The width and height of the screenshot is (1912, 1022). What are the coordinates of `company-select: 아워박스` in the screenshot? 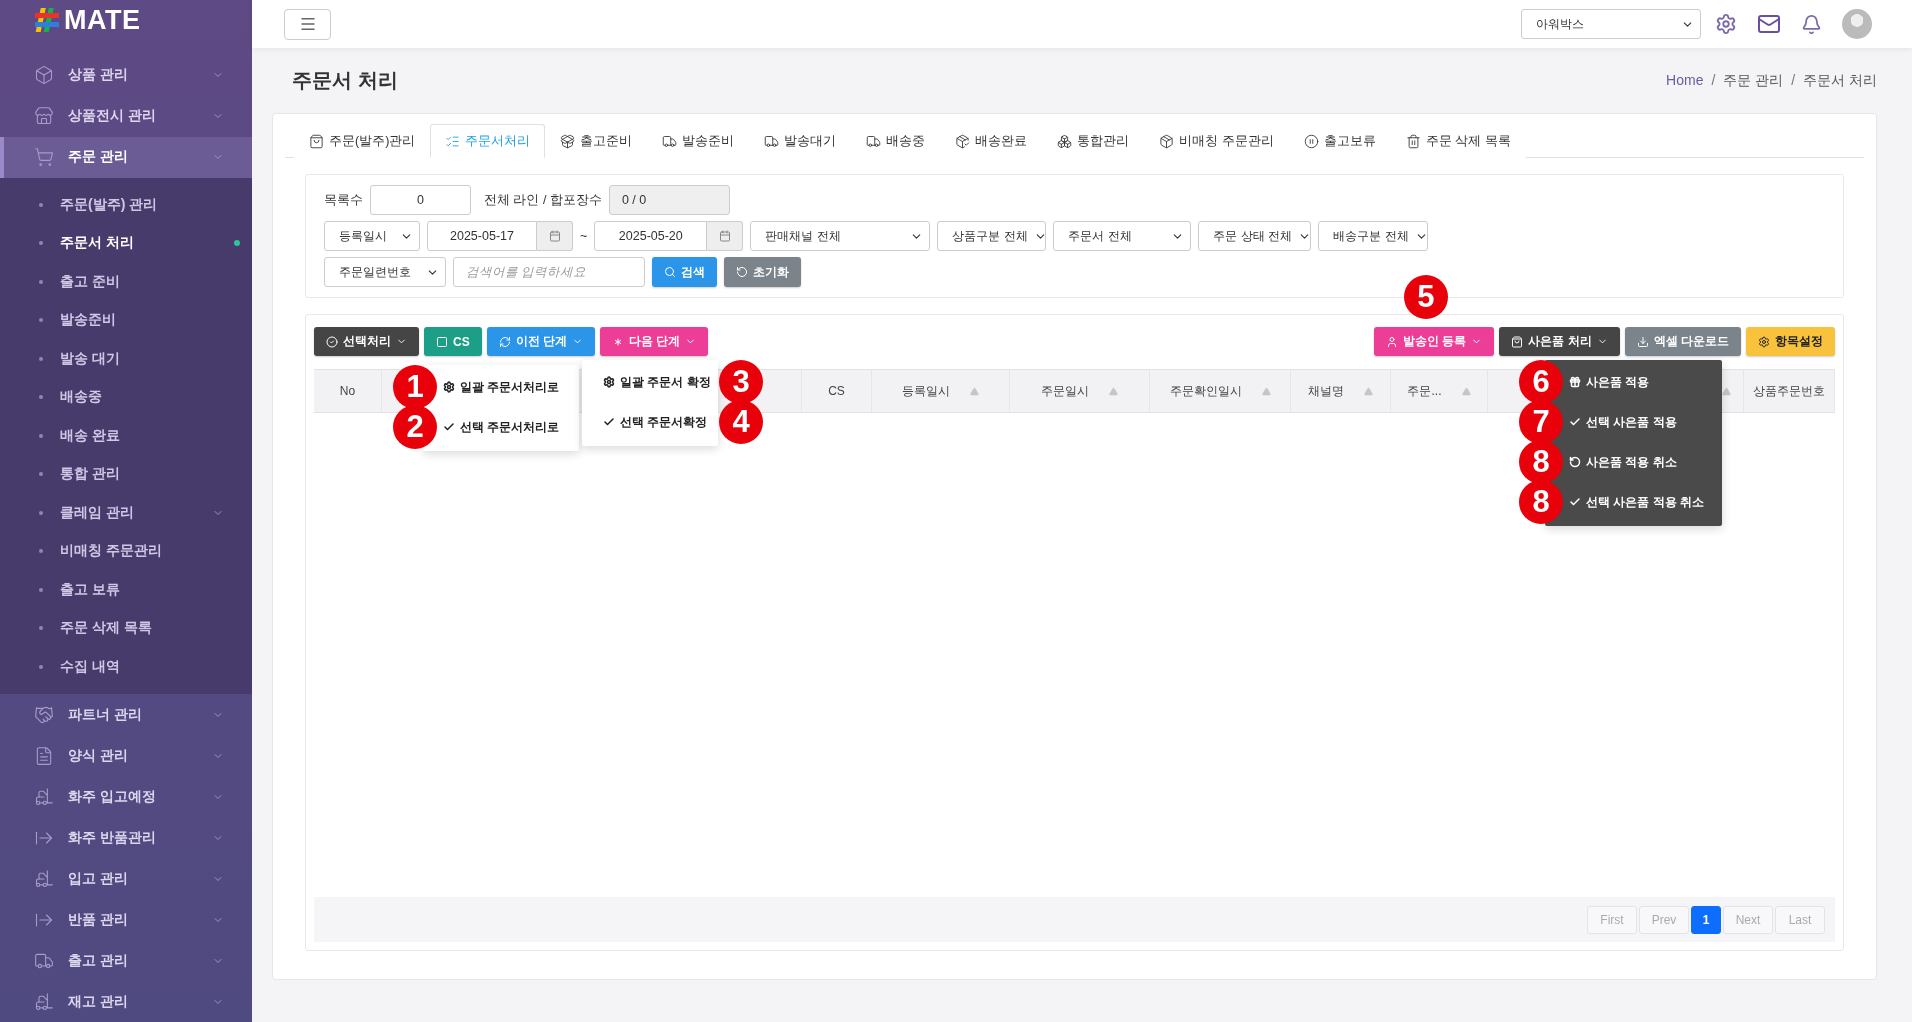 It's located at (1611, 24).